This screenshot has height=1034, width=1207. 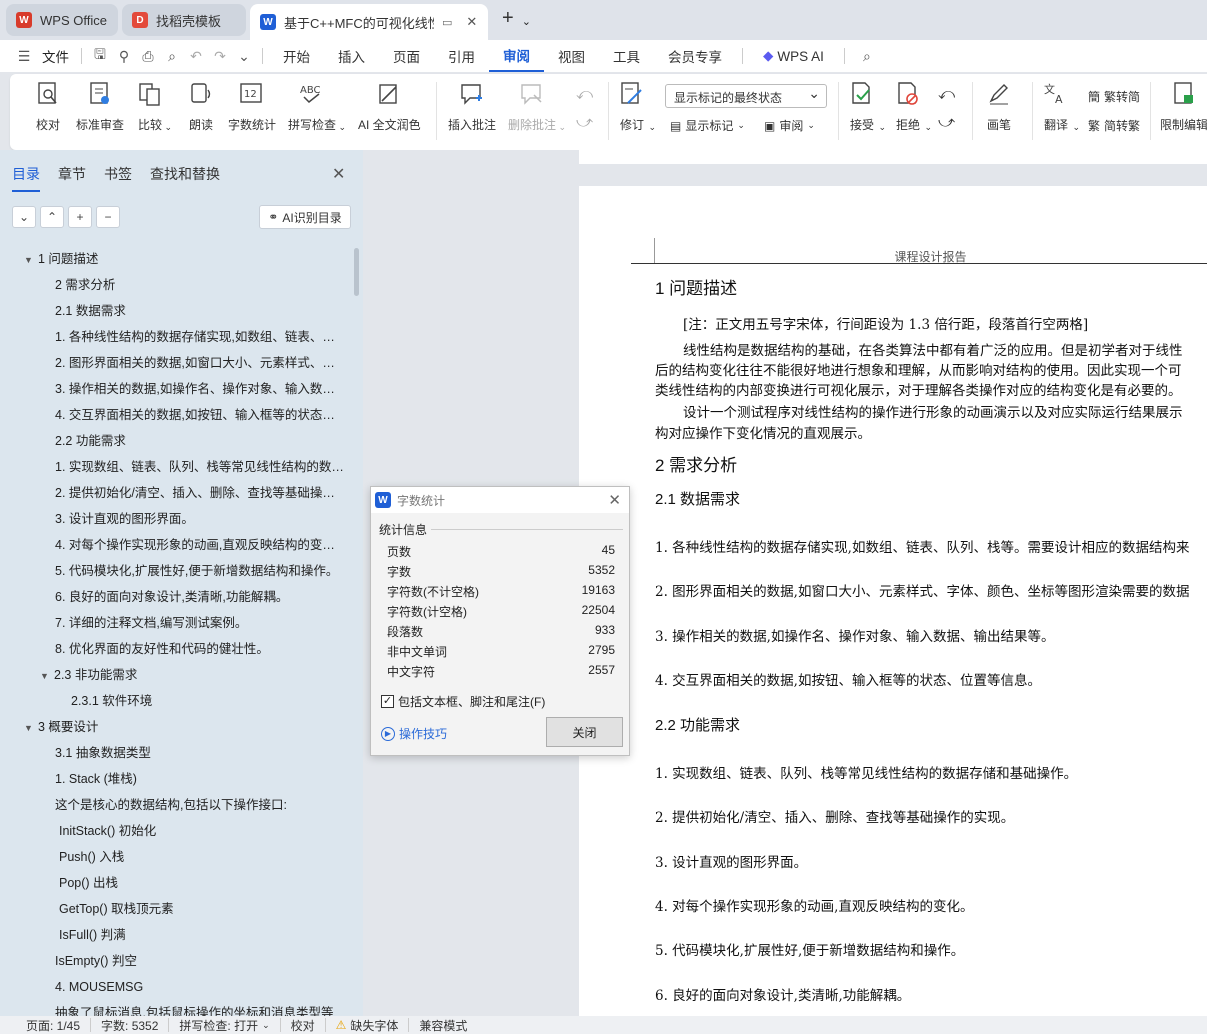 I want to click on status-words: 字数: 5352, so click(x=130, y=1025).